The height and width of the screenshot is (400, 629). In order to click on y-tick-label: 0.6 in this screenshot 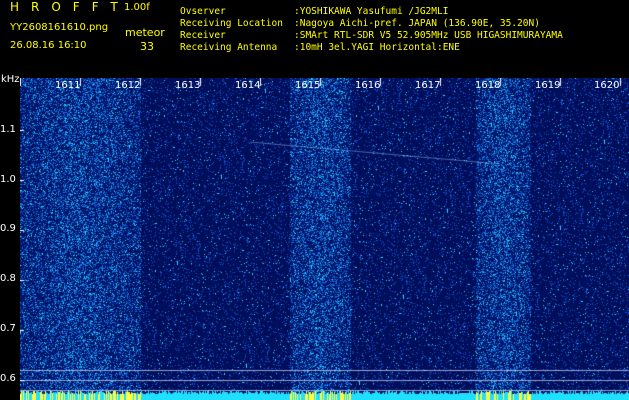, I will do `click(8, 378)`.